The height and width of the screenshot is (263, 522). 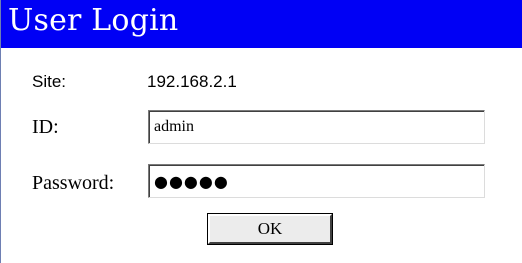 I want to click on password-input, so click(x=316, y=181).